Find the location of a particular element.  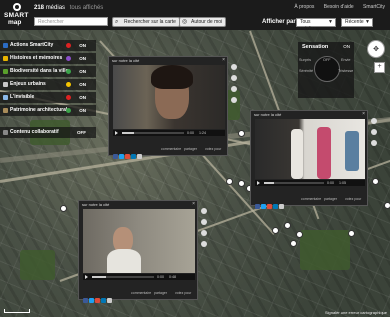

video-controls: 0:00 1:05 is located at coordinates (310, 183).